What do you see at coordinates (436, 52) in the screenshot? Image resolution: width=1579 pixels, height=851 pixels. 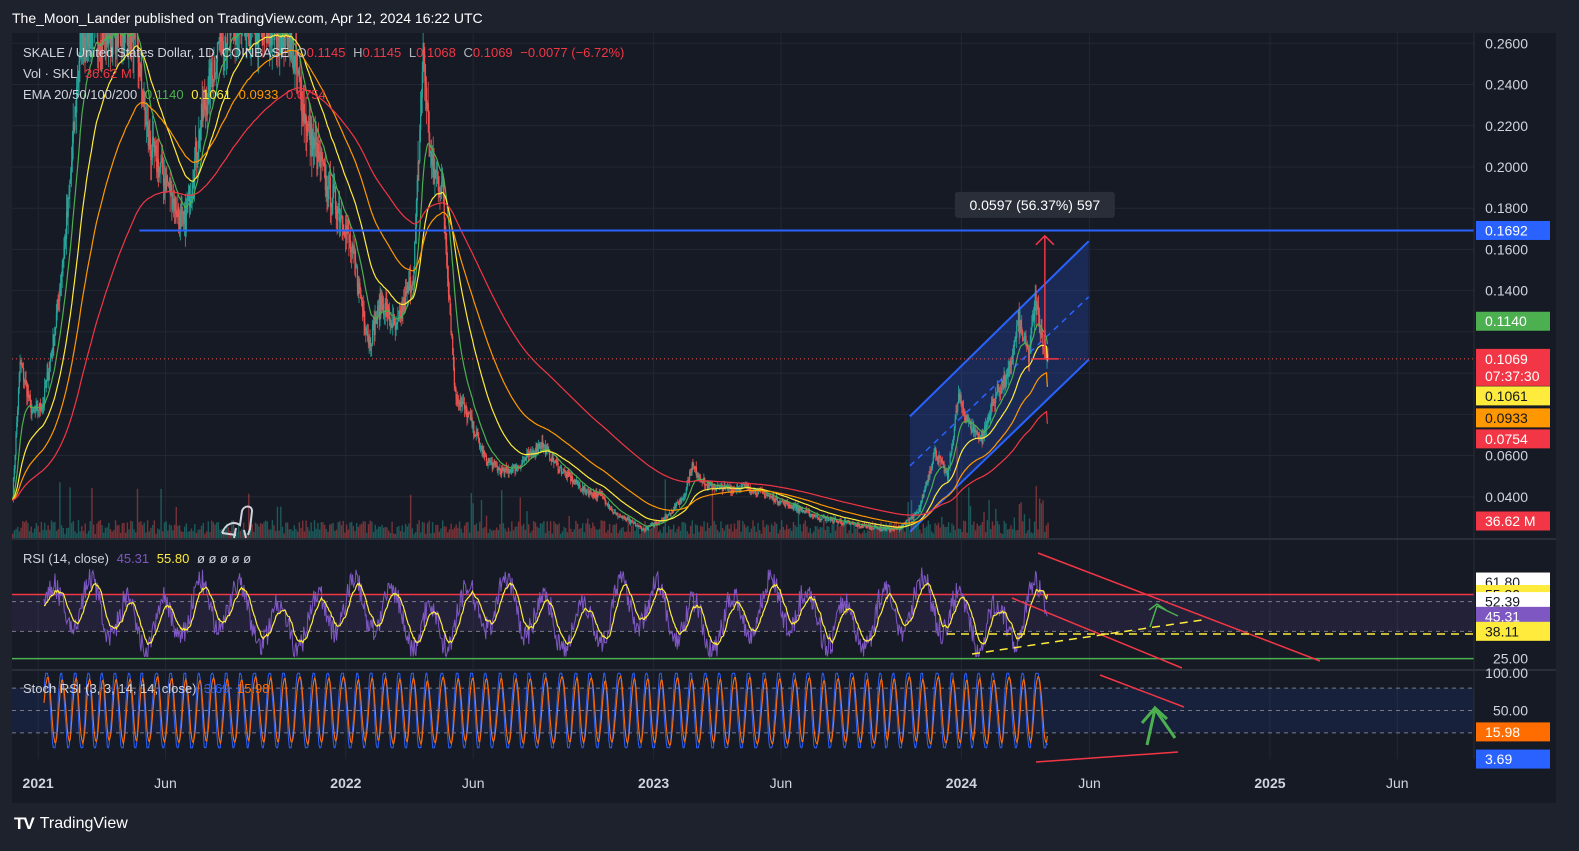 I see `low-value: 0.1068` at bounding box center [436, 52].